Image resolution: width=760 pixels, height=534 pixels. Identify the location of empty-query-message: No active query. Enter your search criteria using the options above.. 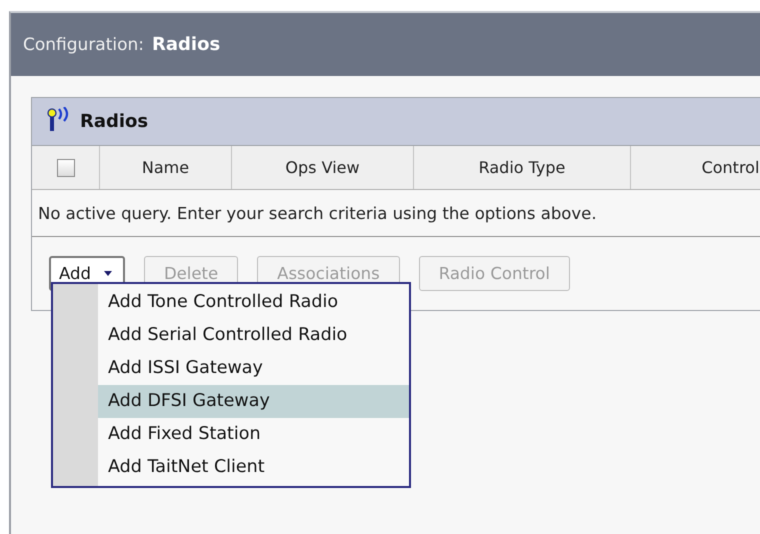
(317, 213).